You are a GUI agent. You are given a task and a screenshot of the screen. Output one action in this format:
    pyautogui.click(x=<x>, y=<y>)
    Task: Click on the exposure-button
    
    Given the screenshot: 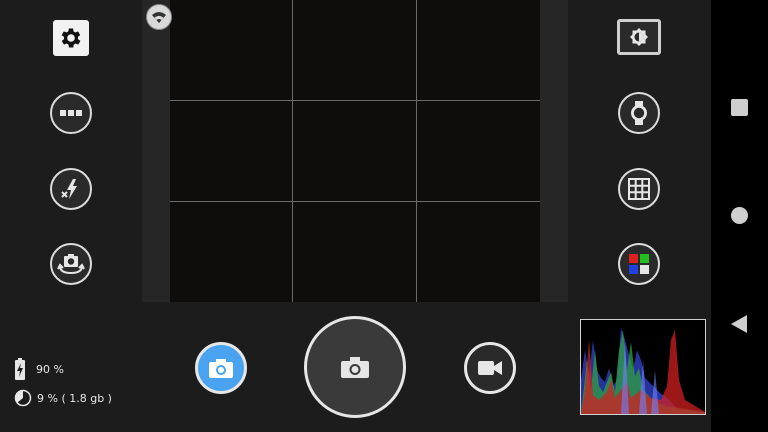 What is the action you would take?
    pyautogui.click(x=639, y=37)
    